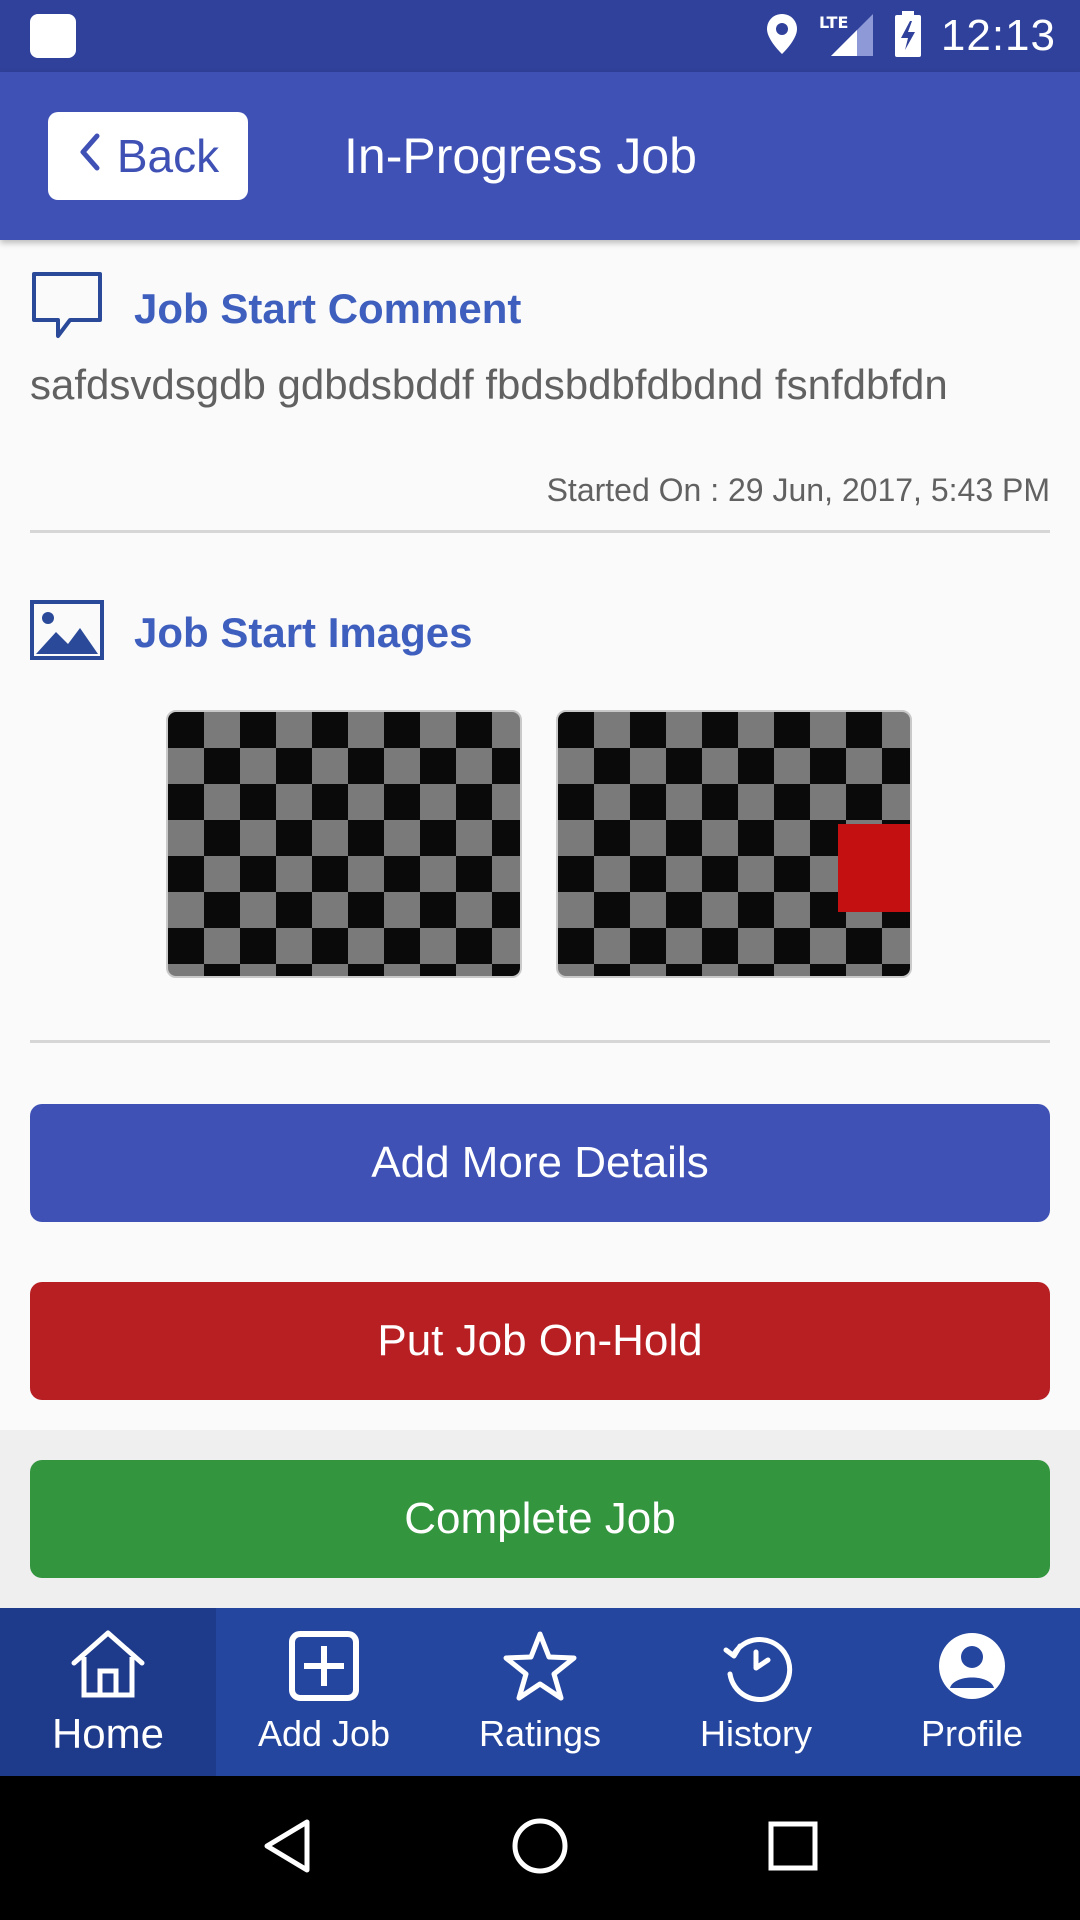 The image size is (1080, 1920). I want to click on nav-item-home: Home, so click(108, 1692).